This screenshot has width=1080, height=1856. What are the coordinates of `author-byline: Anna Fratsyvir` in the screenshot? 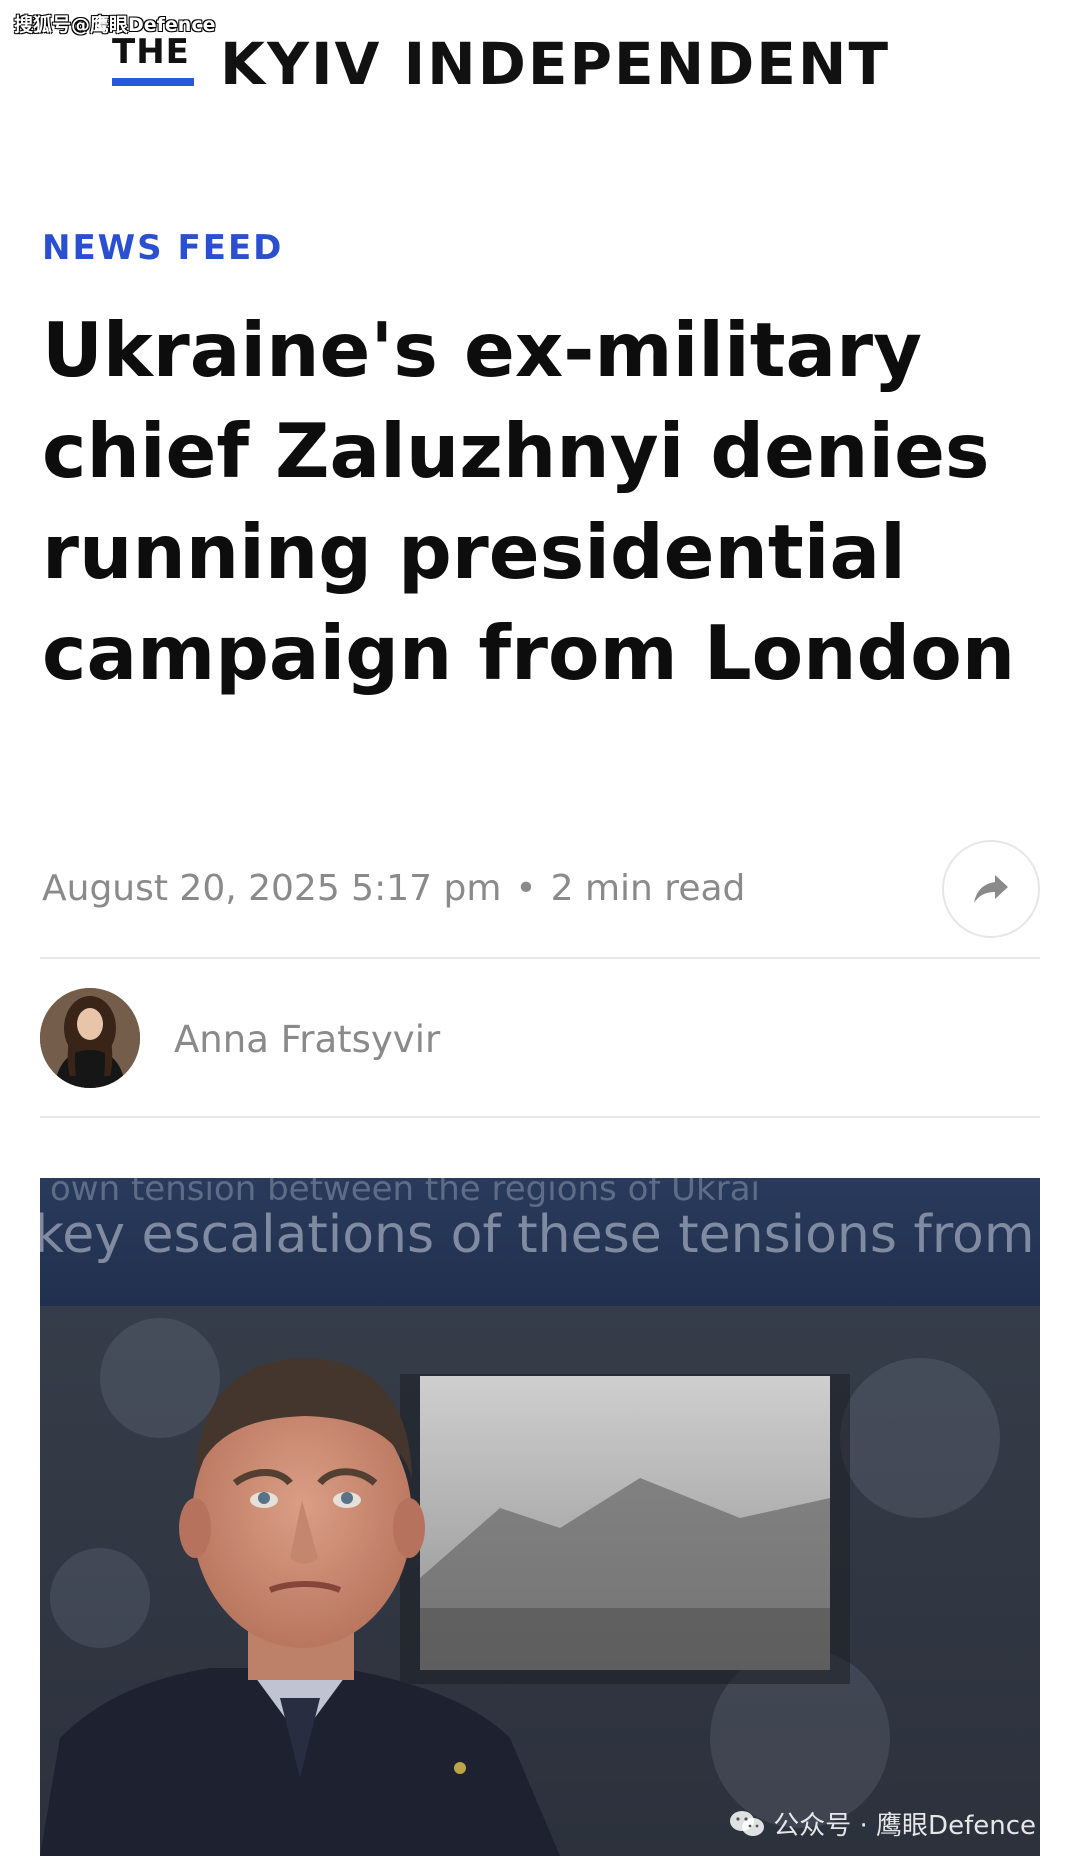 It's located at (540, 1039).